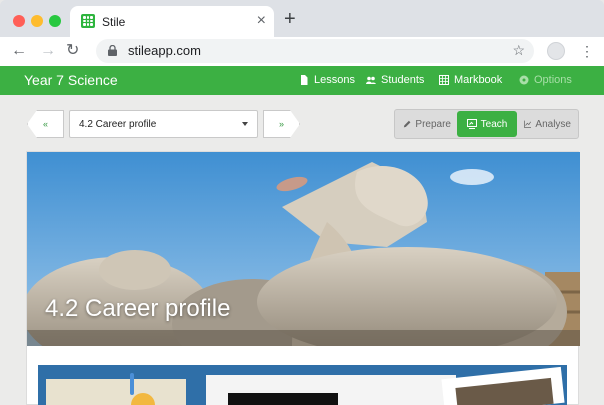  I want to click on mode-analyse-label: Analyse, so click(553, 124).